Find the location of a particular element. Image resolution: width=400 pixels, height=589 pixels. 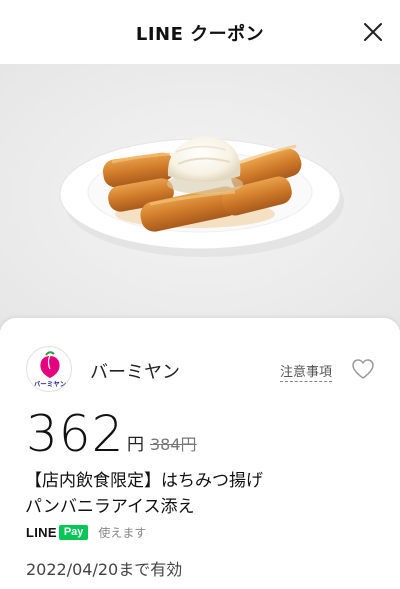

item-title: 【店内飲食限定】はちみつ揚げ パンバニラアイス添え is located at coordinates (205, 494).